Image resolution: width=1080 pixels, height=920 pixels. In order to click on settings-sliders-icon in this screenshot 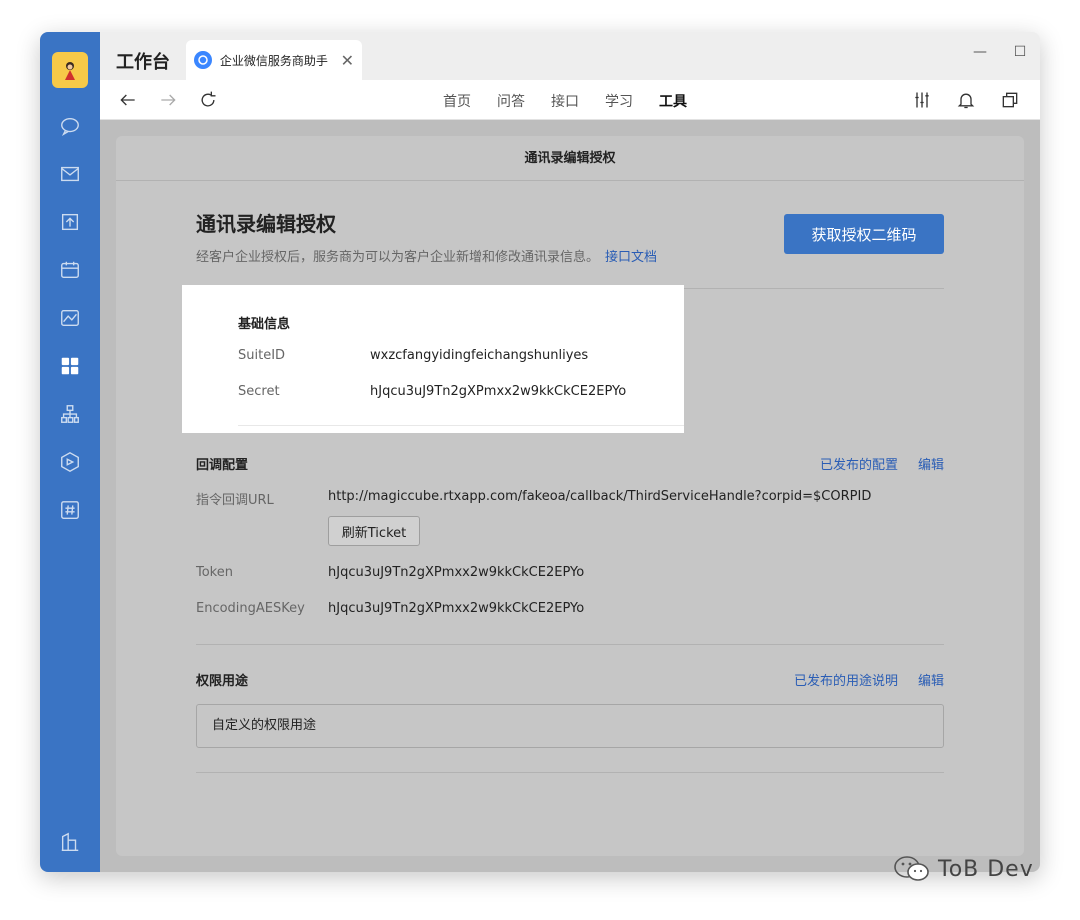, I will do `click(922, 100)`.